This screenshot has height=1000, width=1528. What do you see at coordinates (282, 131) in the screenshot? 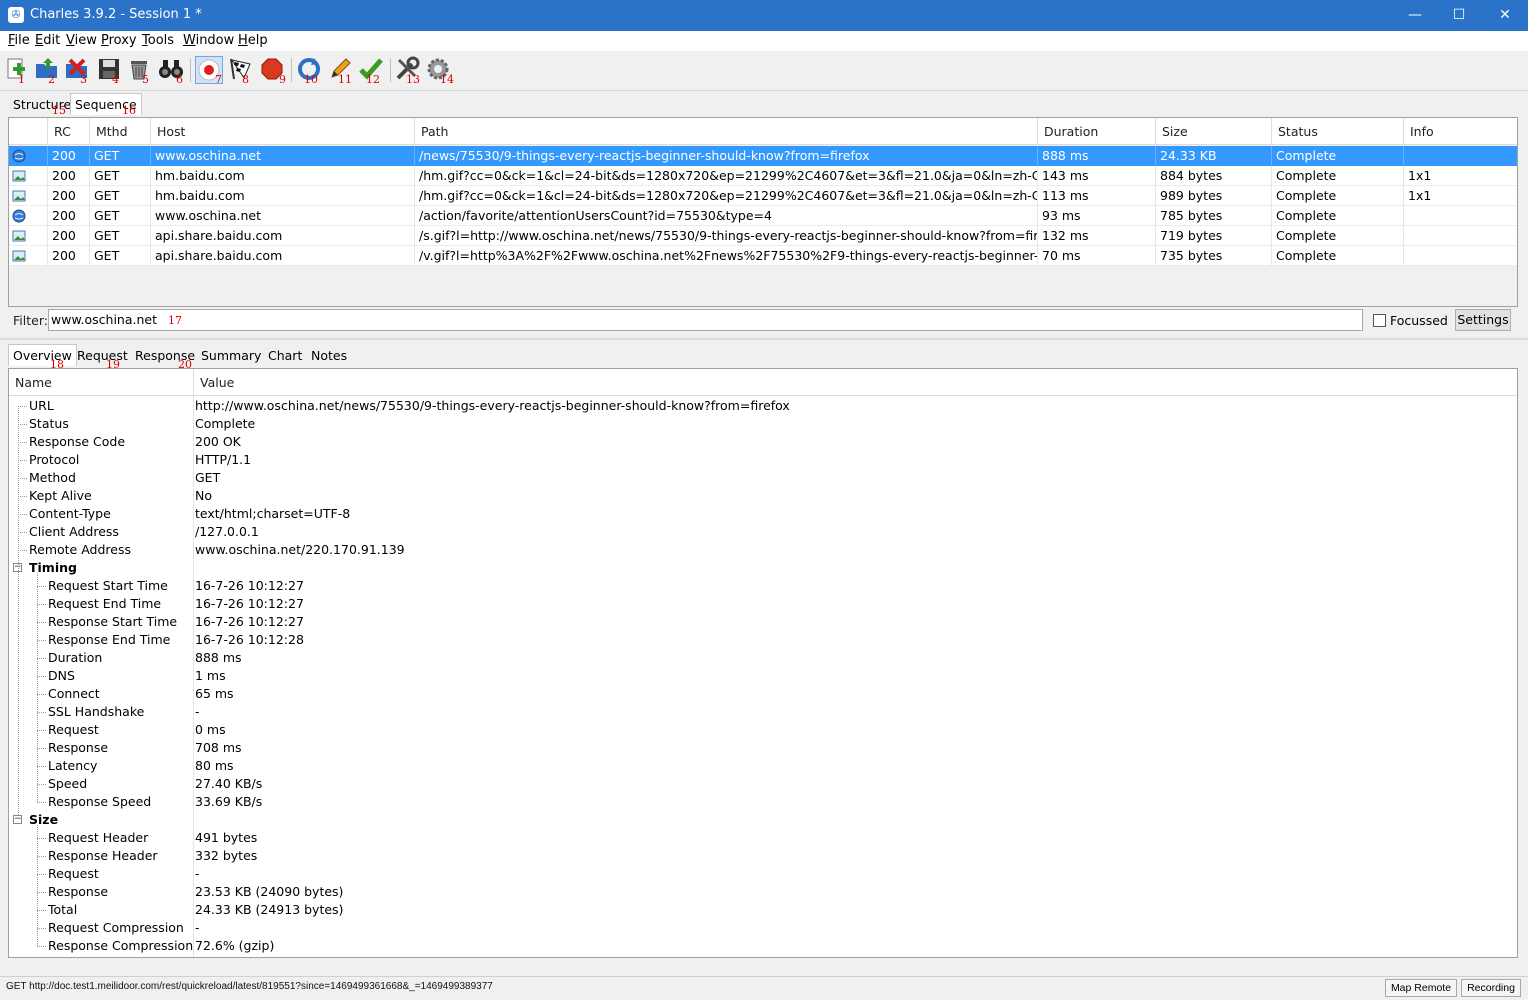
I see `column-host: Host` at bounding box center [282, 131].